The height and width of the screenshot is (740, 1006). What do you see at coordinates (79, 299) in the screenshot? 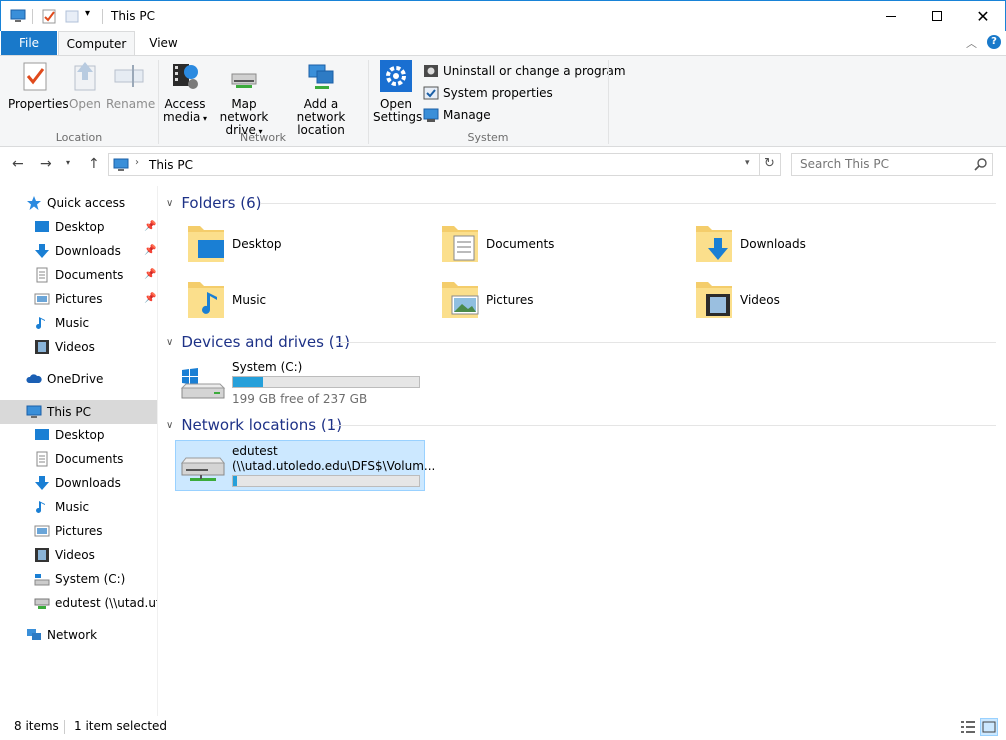
I see `nav-label: Pictures` at bounding box center [79, 299].